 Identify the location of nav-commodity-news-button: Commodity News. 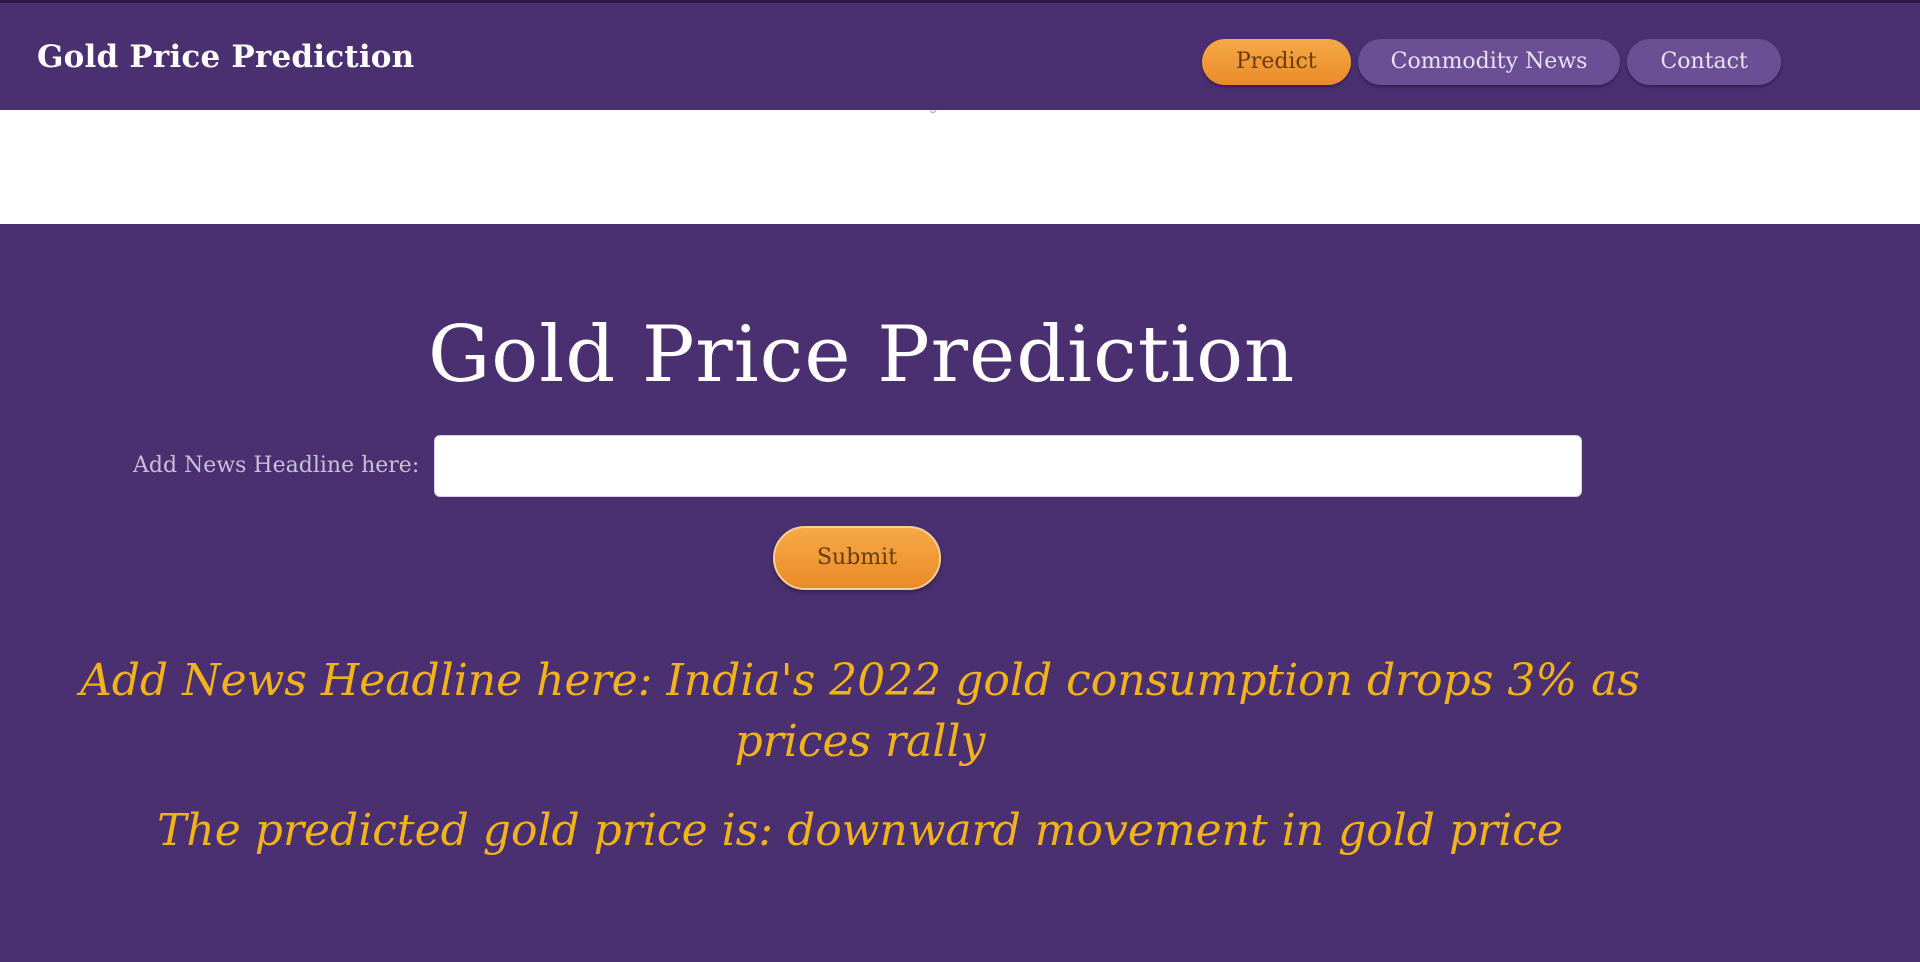
(1489, 62).